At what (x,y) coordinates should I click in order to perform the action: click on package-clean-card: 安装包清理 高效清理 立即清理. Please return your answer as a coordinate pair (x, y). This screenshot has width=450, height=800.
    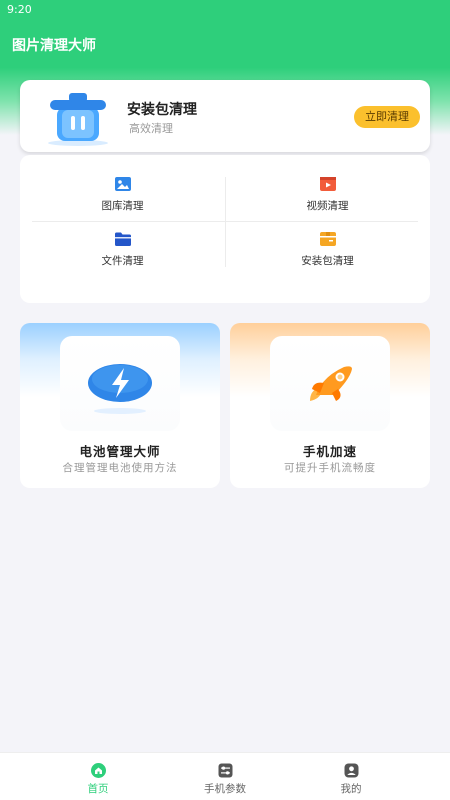
    Looking at the image, I should click on (225, 116).